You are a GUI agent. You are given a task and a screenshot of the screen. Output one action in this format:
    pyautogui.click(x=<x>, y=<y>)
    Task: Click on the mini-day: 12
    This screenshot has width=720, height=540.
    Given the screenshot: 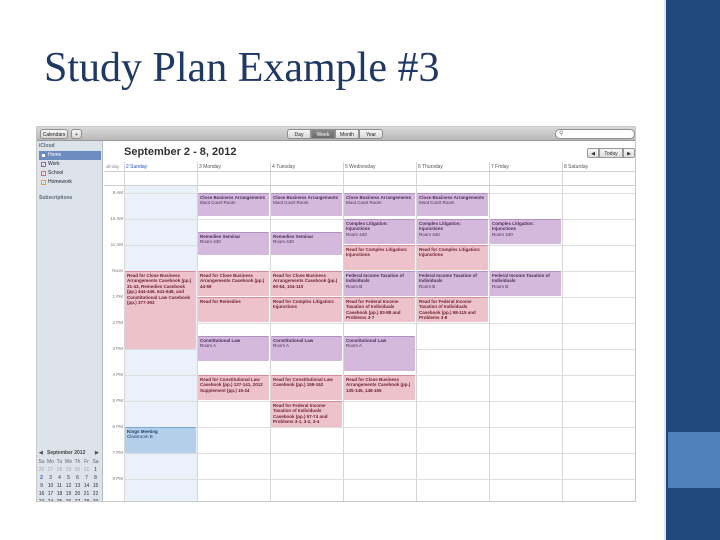 What is the action you would take?
    pyautogui.click(x=68, y=486)
    